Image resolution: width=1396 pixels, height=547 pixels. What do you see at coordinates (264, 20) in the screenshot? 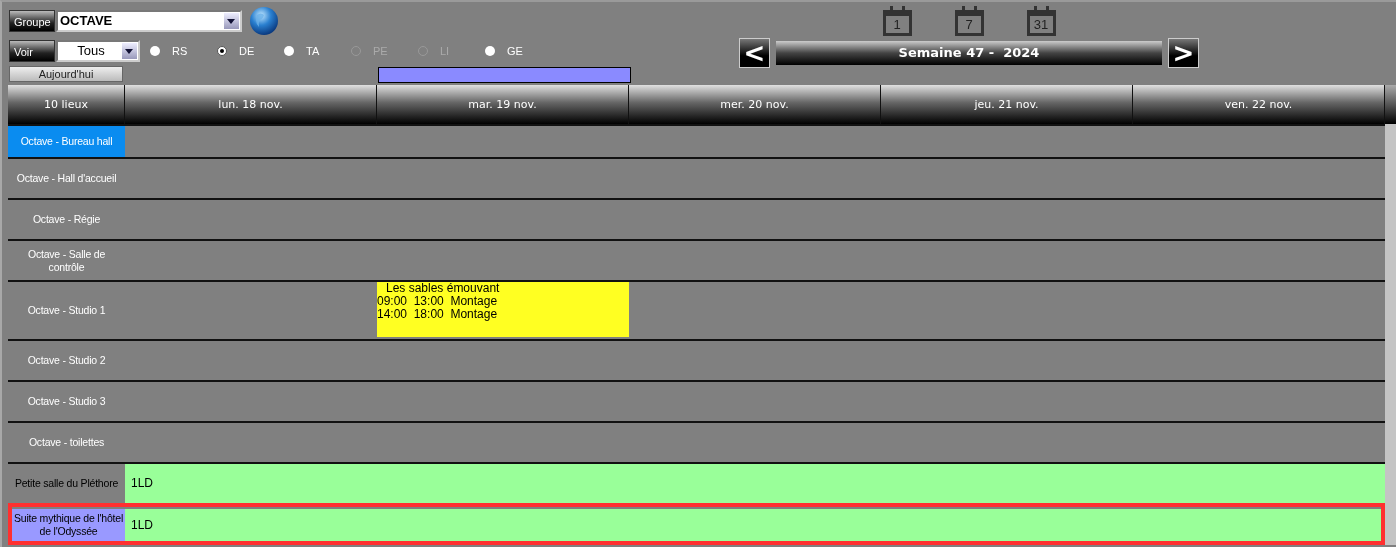
I see `globe-icon` at bounding box center [264, 20].